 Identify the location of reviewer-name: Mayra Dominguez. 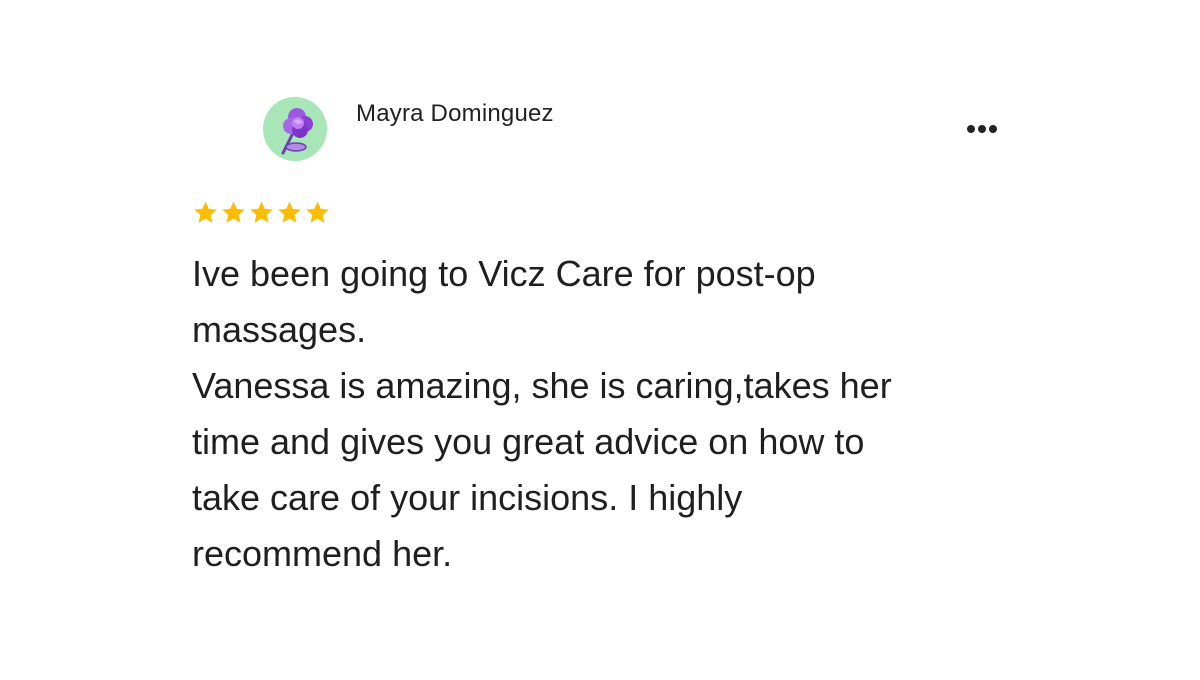
(455, 114).